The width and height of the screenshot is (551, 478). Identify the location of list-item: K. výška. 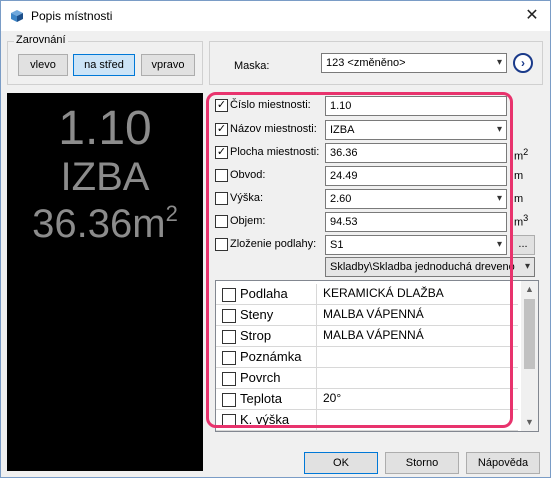
(367, 420).